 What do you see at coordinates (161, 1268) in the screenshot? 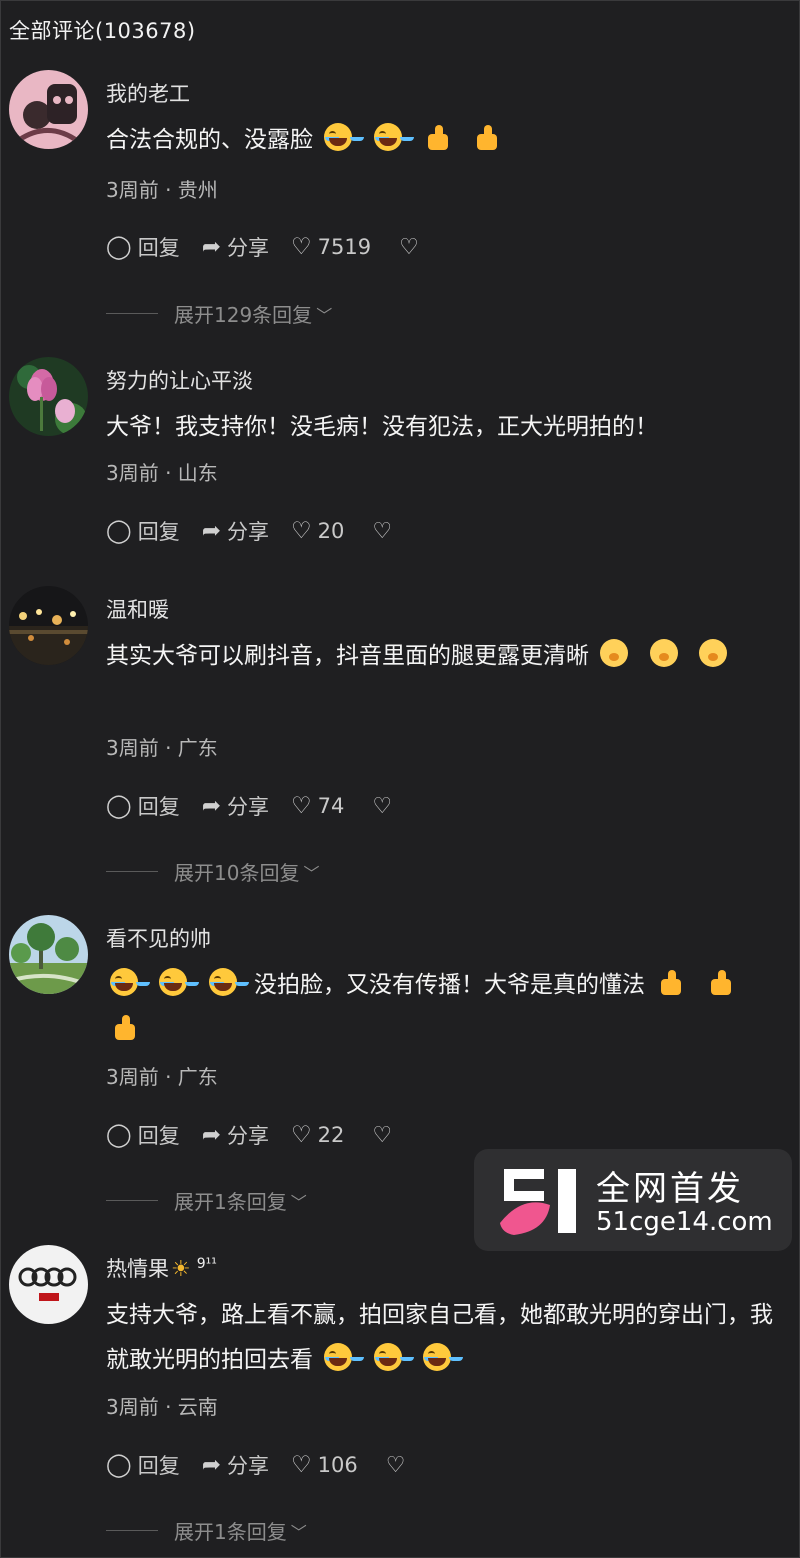
I see `username: 热情果☀ 9¹¹` at bounding box center [161, 1268].